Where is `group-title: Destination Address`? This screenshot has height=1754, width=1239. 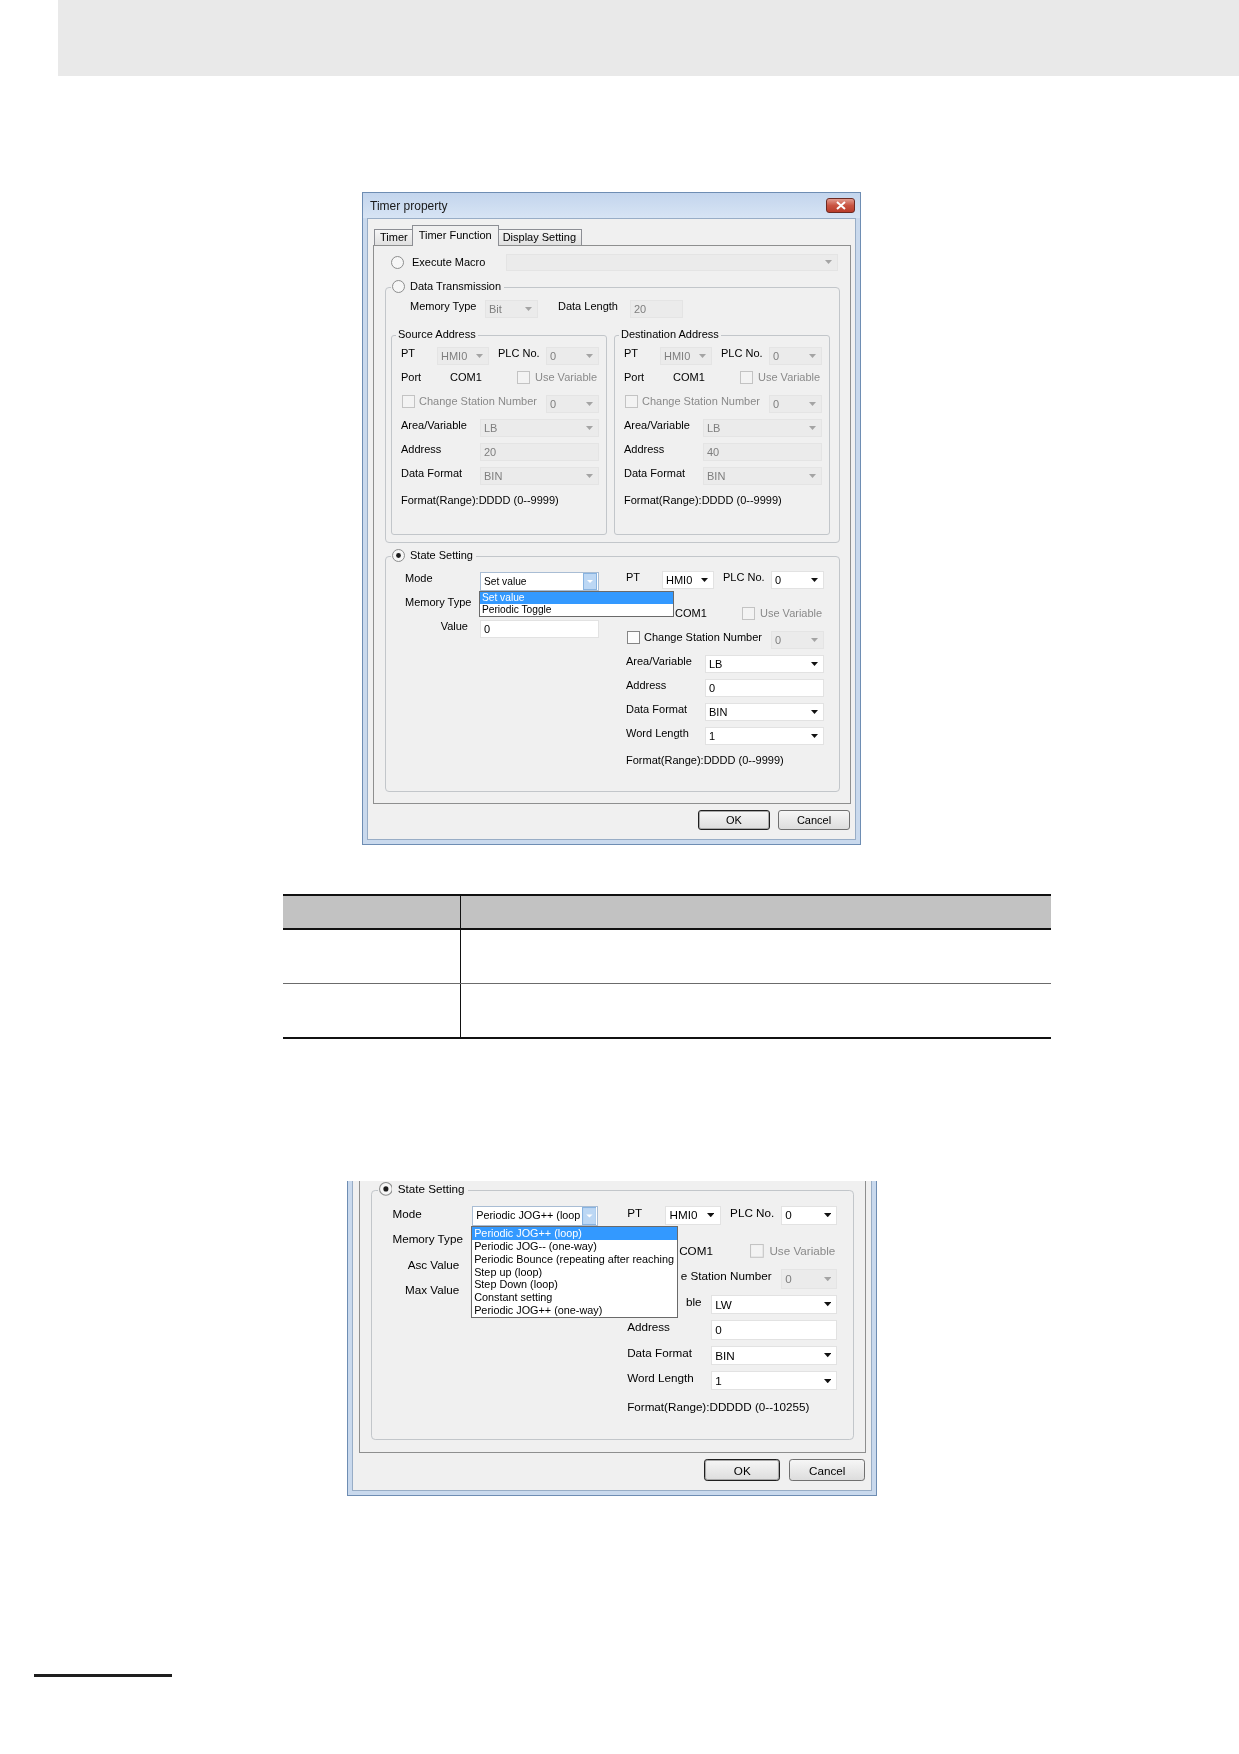 group-title: Destination Address is located at coordinates (670, 334).